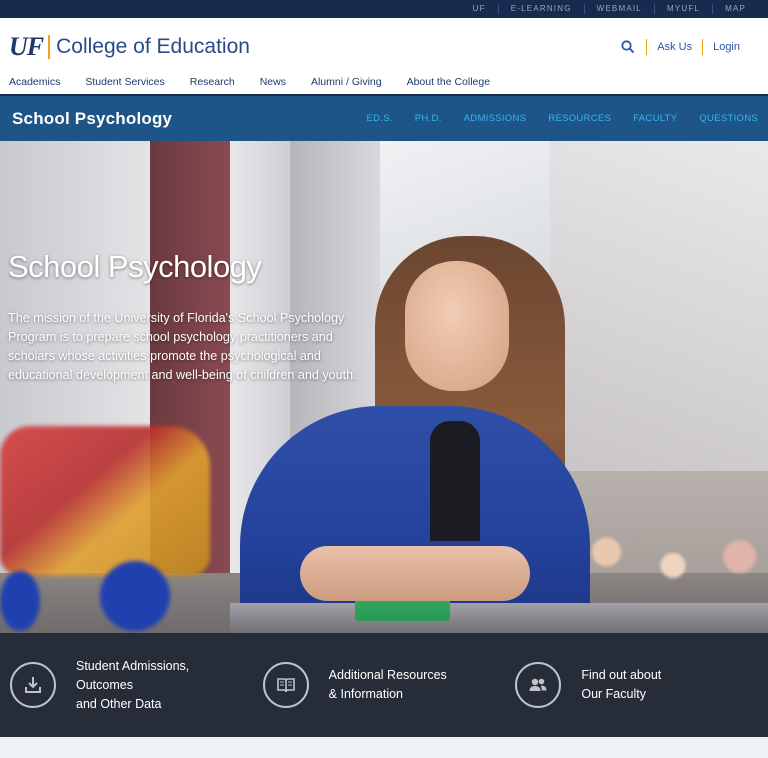  Describe the element at coordinates (495, 118) in the screenshot. I see `subnav-admissions: ADMISSIONS` at that location.